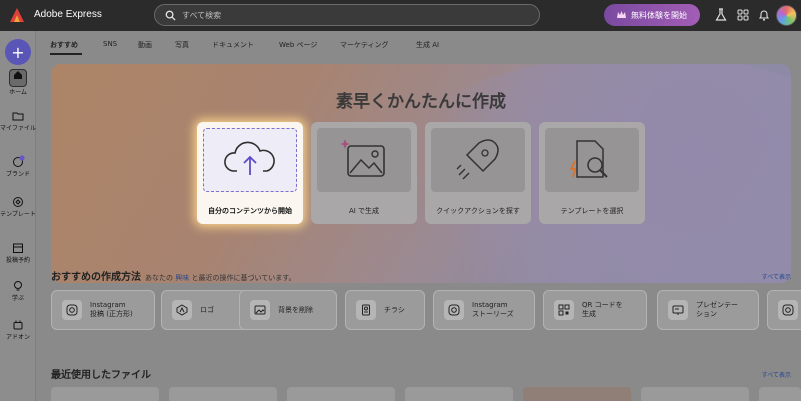 This screenshot has width=801, height=401. I want to click on label-line: ション, so click(706, 314).